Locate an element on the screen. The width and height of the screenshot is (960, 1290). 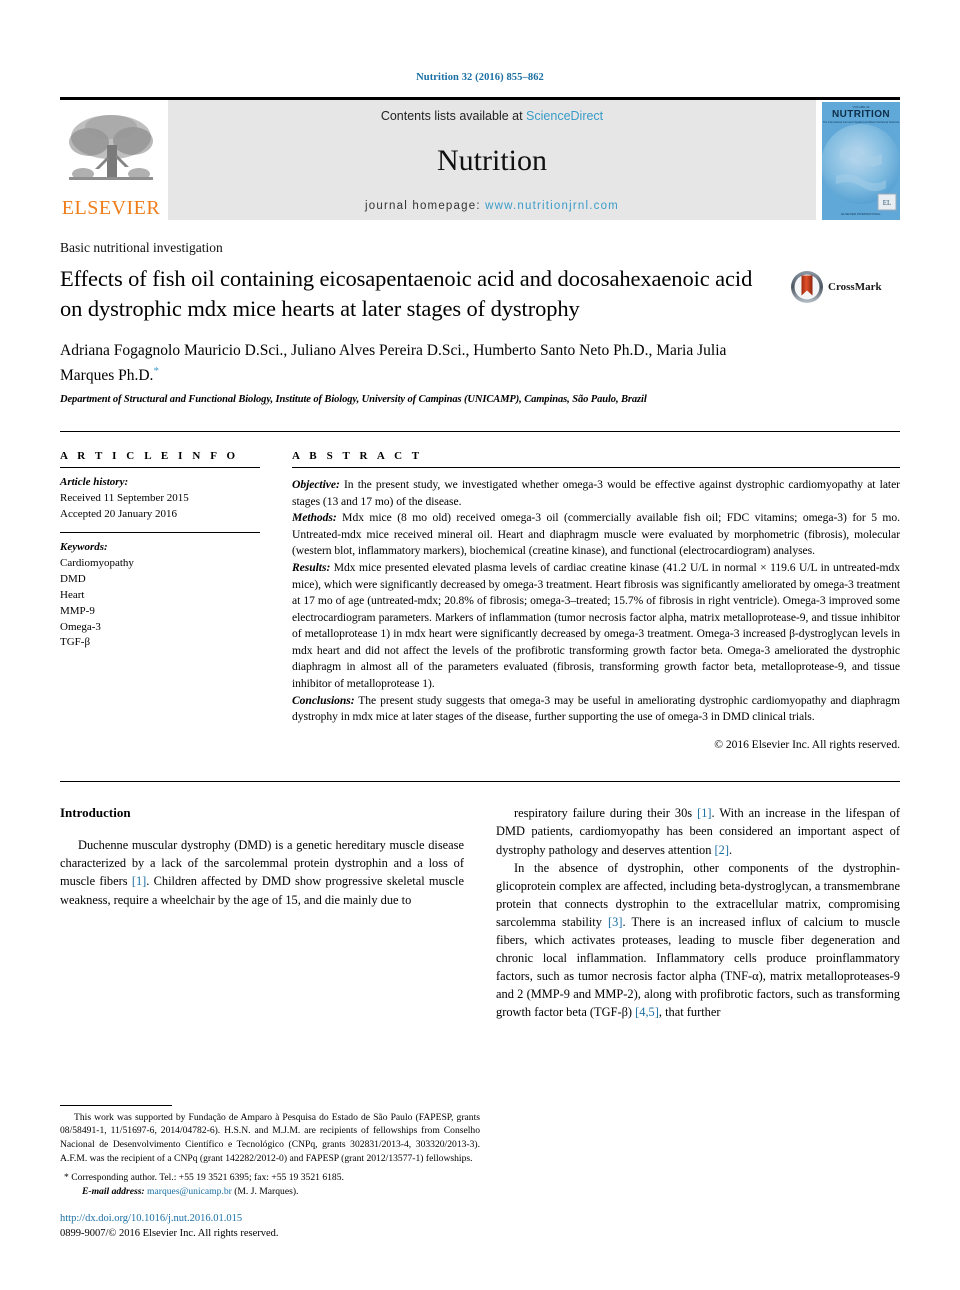
crossmark-badge: CrossMark is located at coordinates (845, 287).